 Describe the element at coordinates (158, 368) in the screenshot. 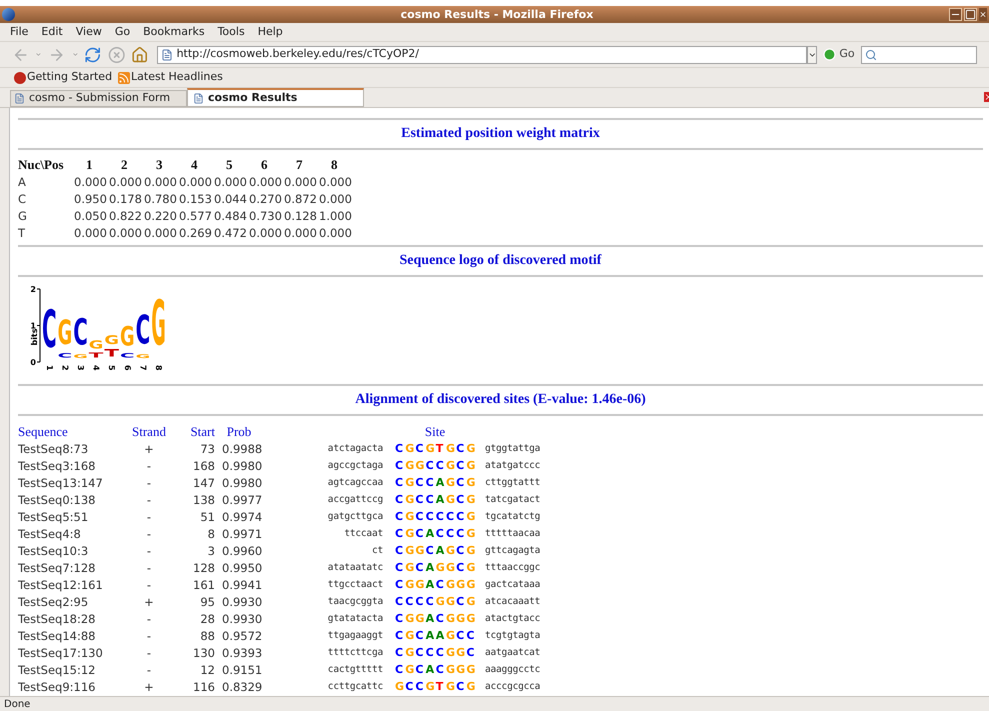

I see `position-label: 8` at that location.